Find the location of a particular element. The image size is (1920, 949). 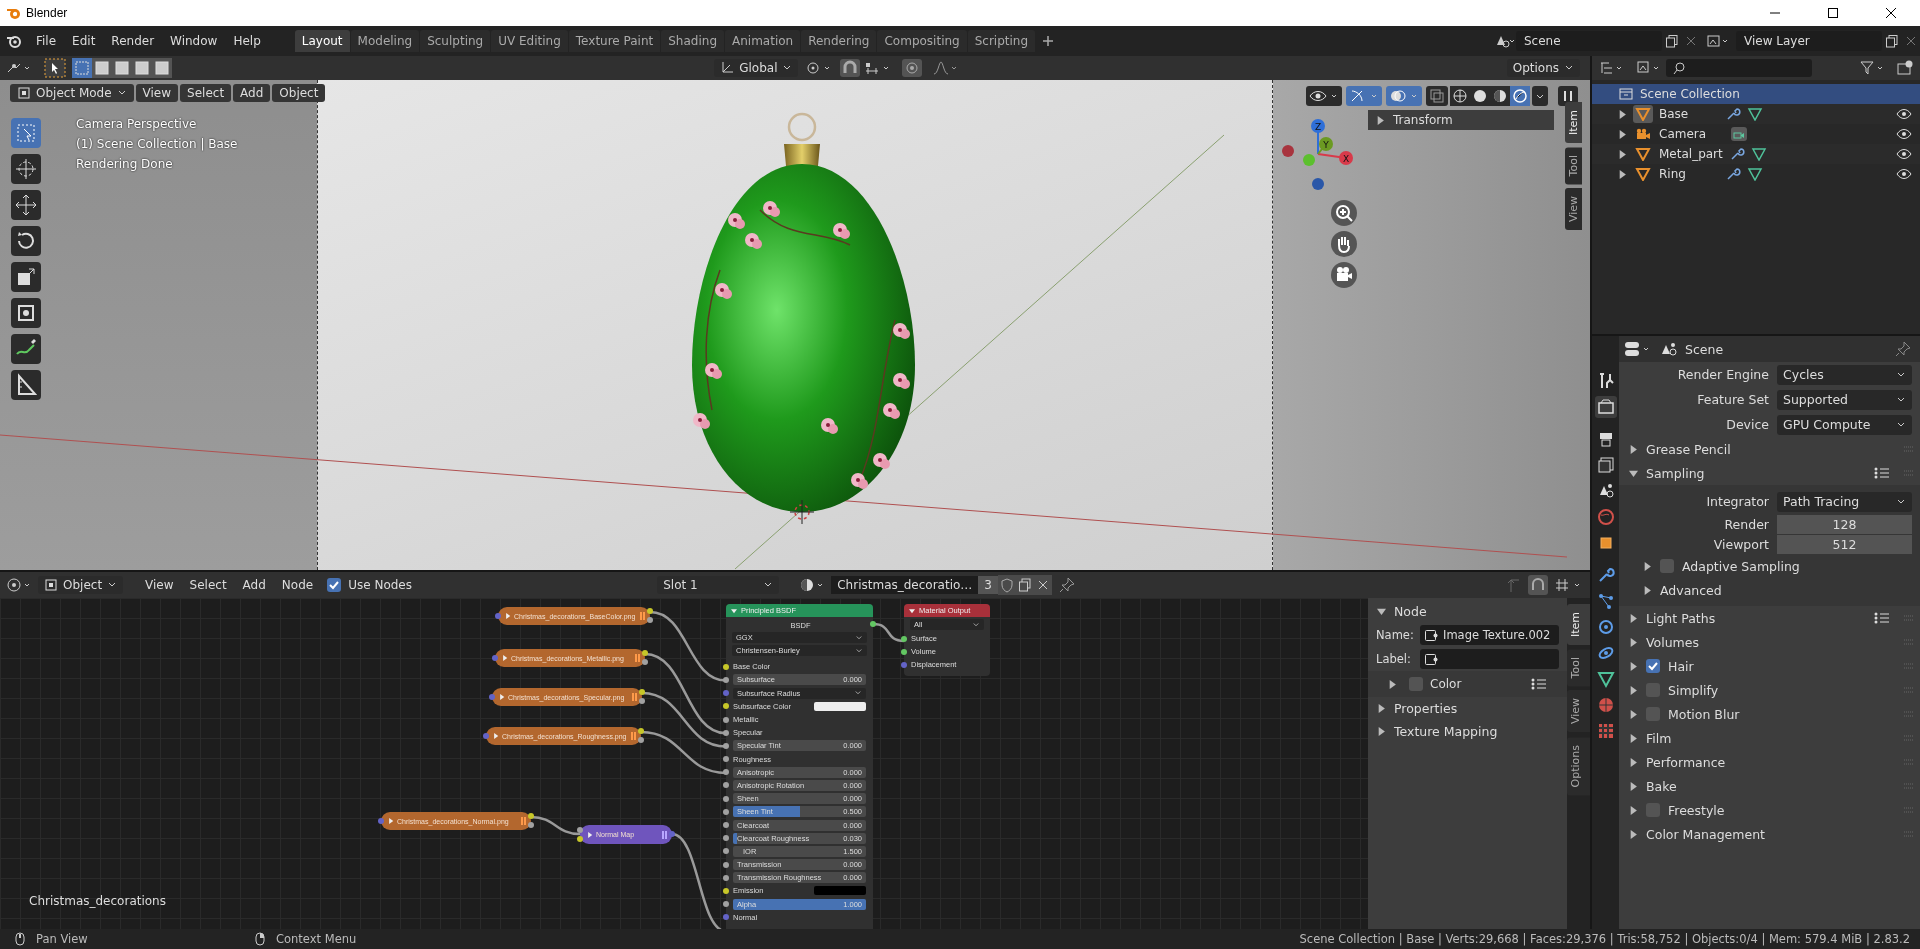

outliner-item: Ring is located at coordinates (1756, 174).